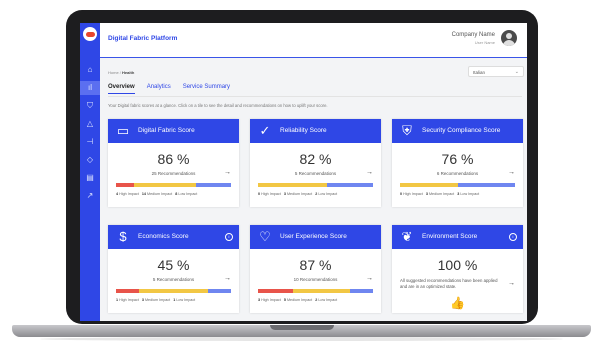  Describe the element at coordinates (479, 72) in the screenshot. I see `filter-selected-value: Italian` at that location.